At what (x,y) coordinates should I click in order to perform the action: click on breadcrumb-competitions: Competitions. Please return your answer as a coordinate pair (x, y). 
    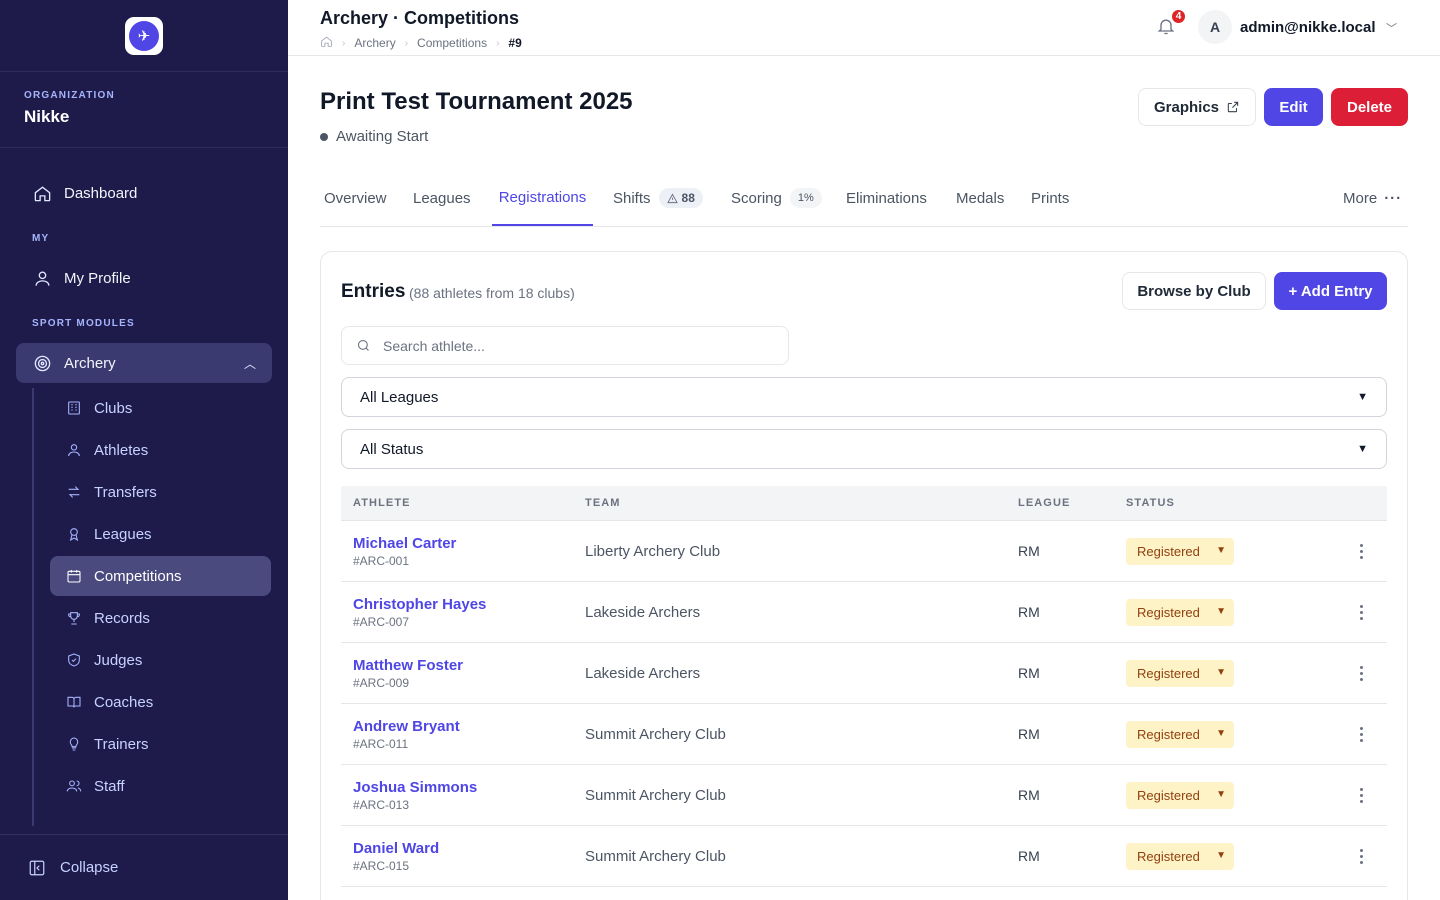
    Looking at the image, I should click on (452, 43).